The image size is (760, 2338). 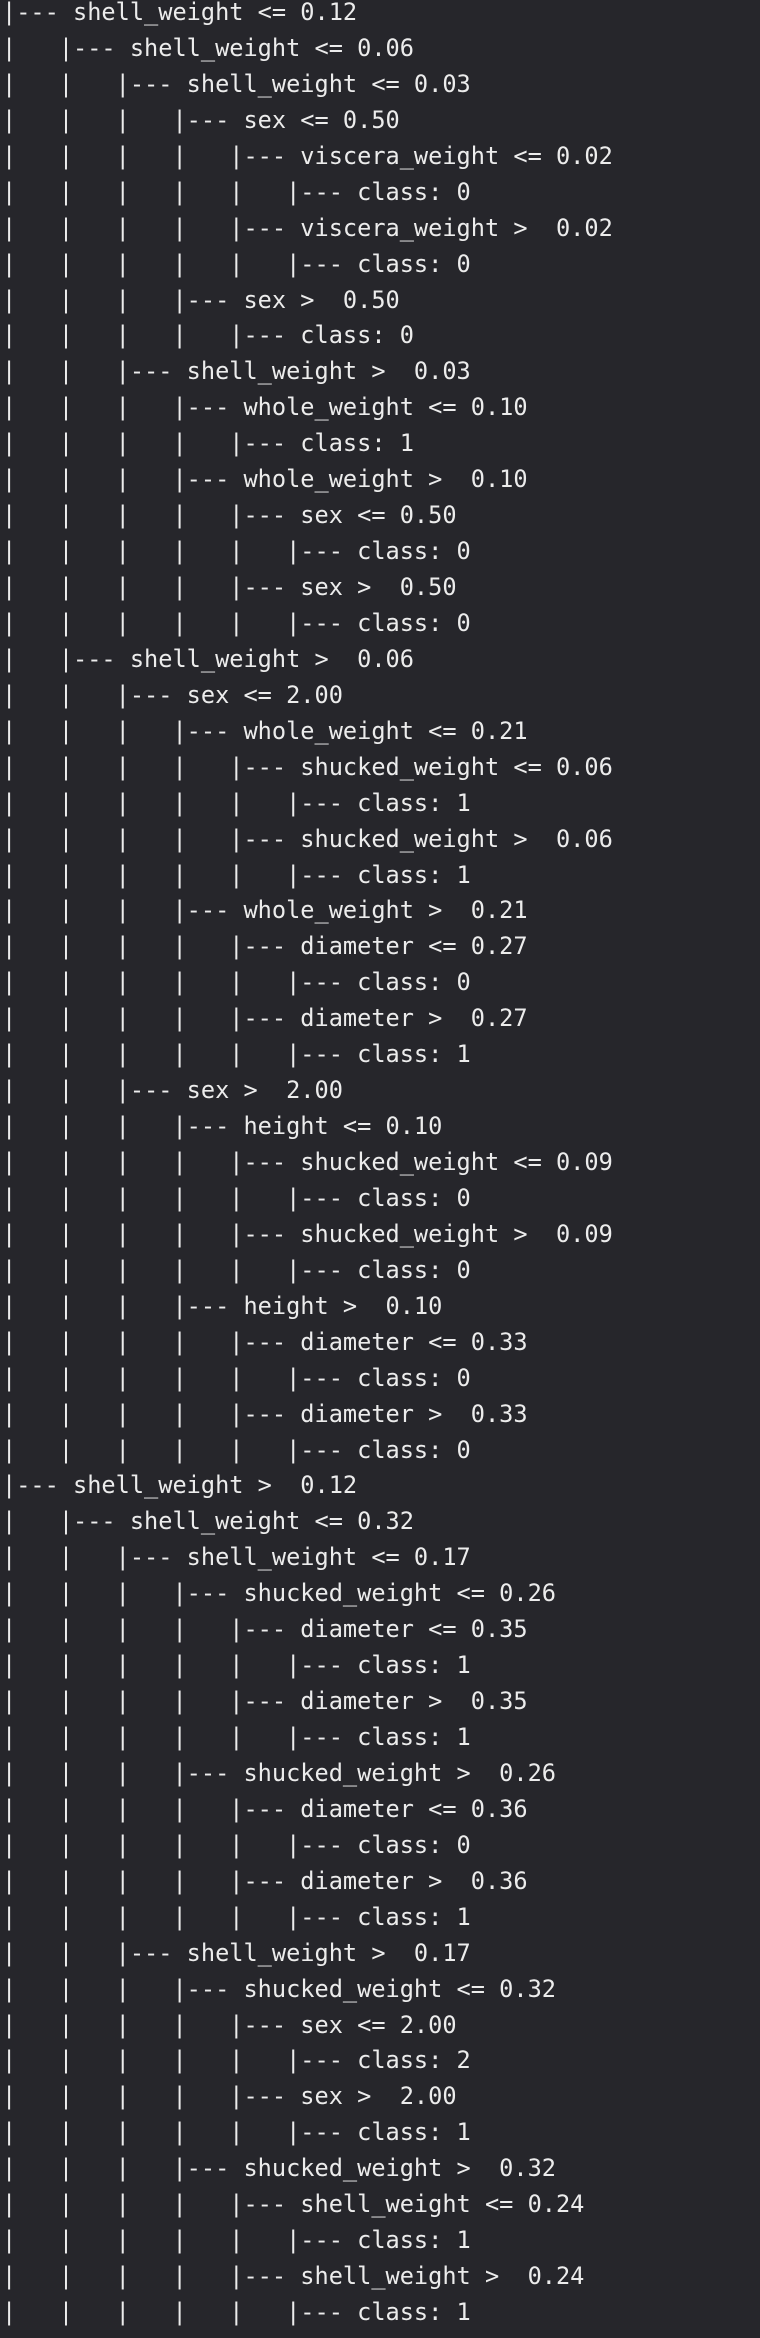 What do you see at coordinates (293, 2204) in the screenshot?
I see `tree-line: | | | | |--- shell_weight <= 0.24` at bounding box center [293, 2204].